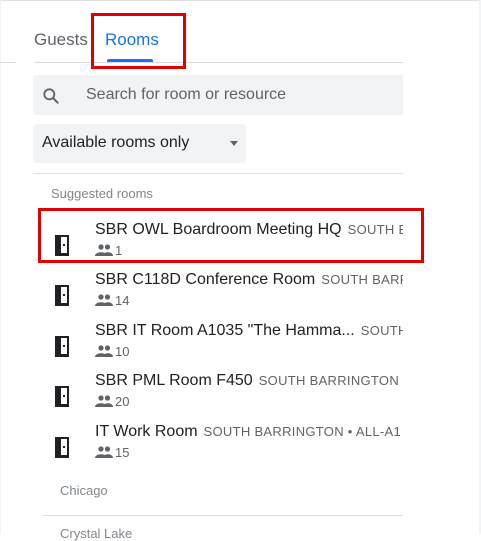 This screenshot has width=481, height=541. I want to click on section-title-suggested: Suggested rooms, so click(102, 193).